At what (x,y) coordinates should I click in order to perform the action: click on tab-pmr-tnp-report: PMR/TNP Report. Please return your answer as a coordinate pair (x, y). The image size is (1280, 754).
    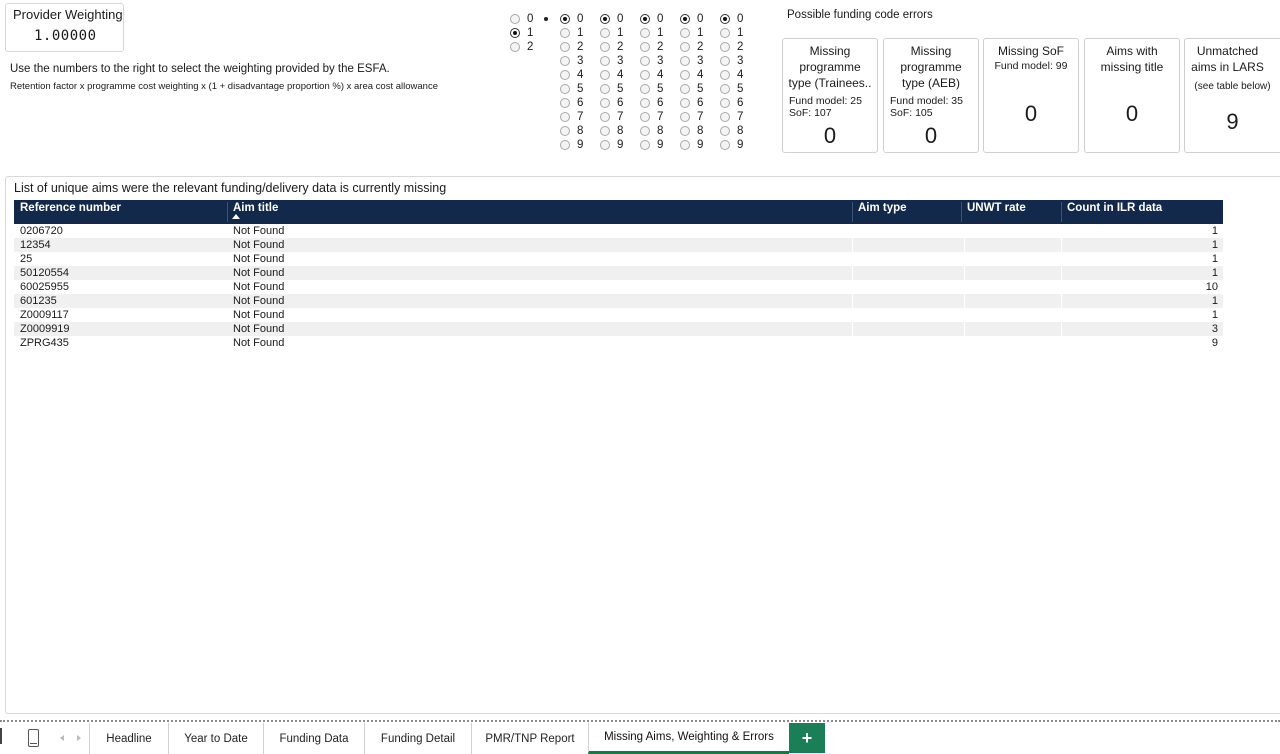
    Looking at the image, I should click on (529, 738).